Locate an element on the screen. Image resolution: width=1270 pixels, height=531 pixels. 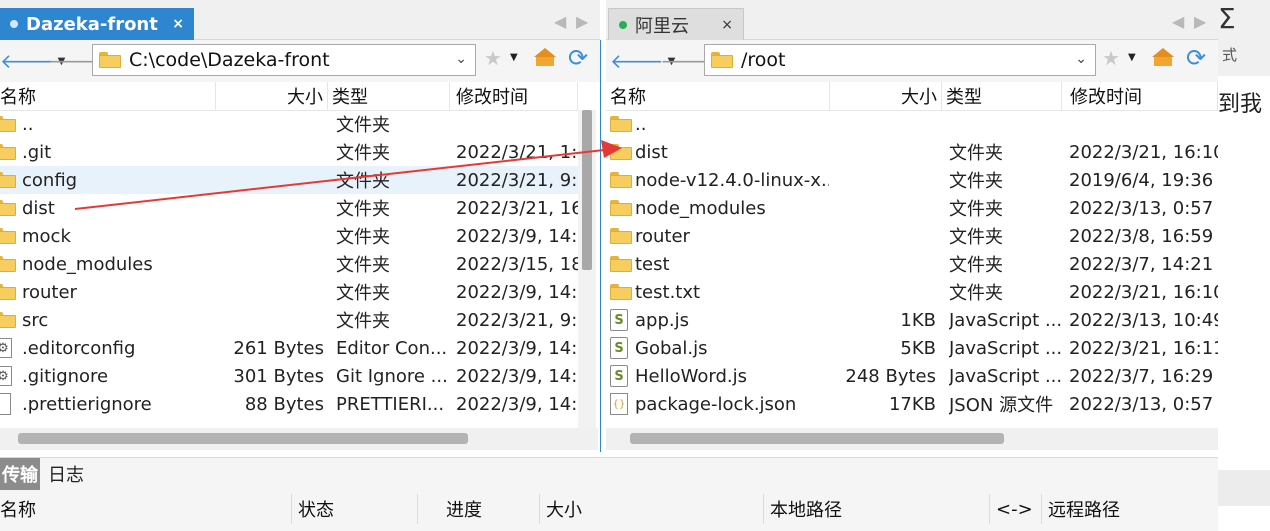
file-row: .. 文件夹 is located at coordinates (289, 124).